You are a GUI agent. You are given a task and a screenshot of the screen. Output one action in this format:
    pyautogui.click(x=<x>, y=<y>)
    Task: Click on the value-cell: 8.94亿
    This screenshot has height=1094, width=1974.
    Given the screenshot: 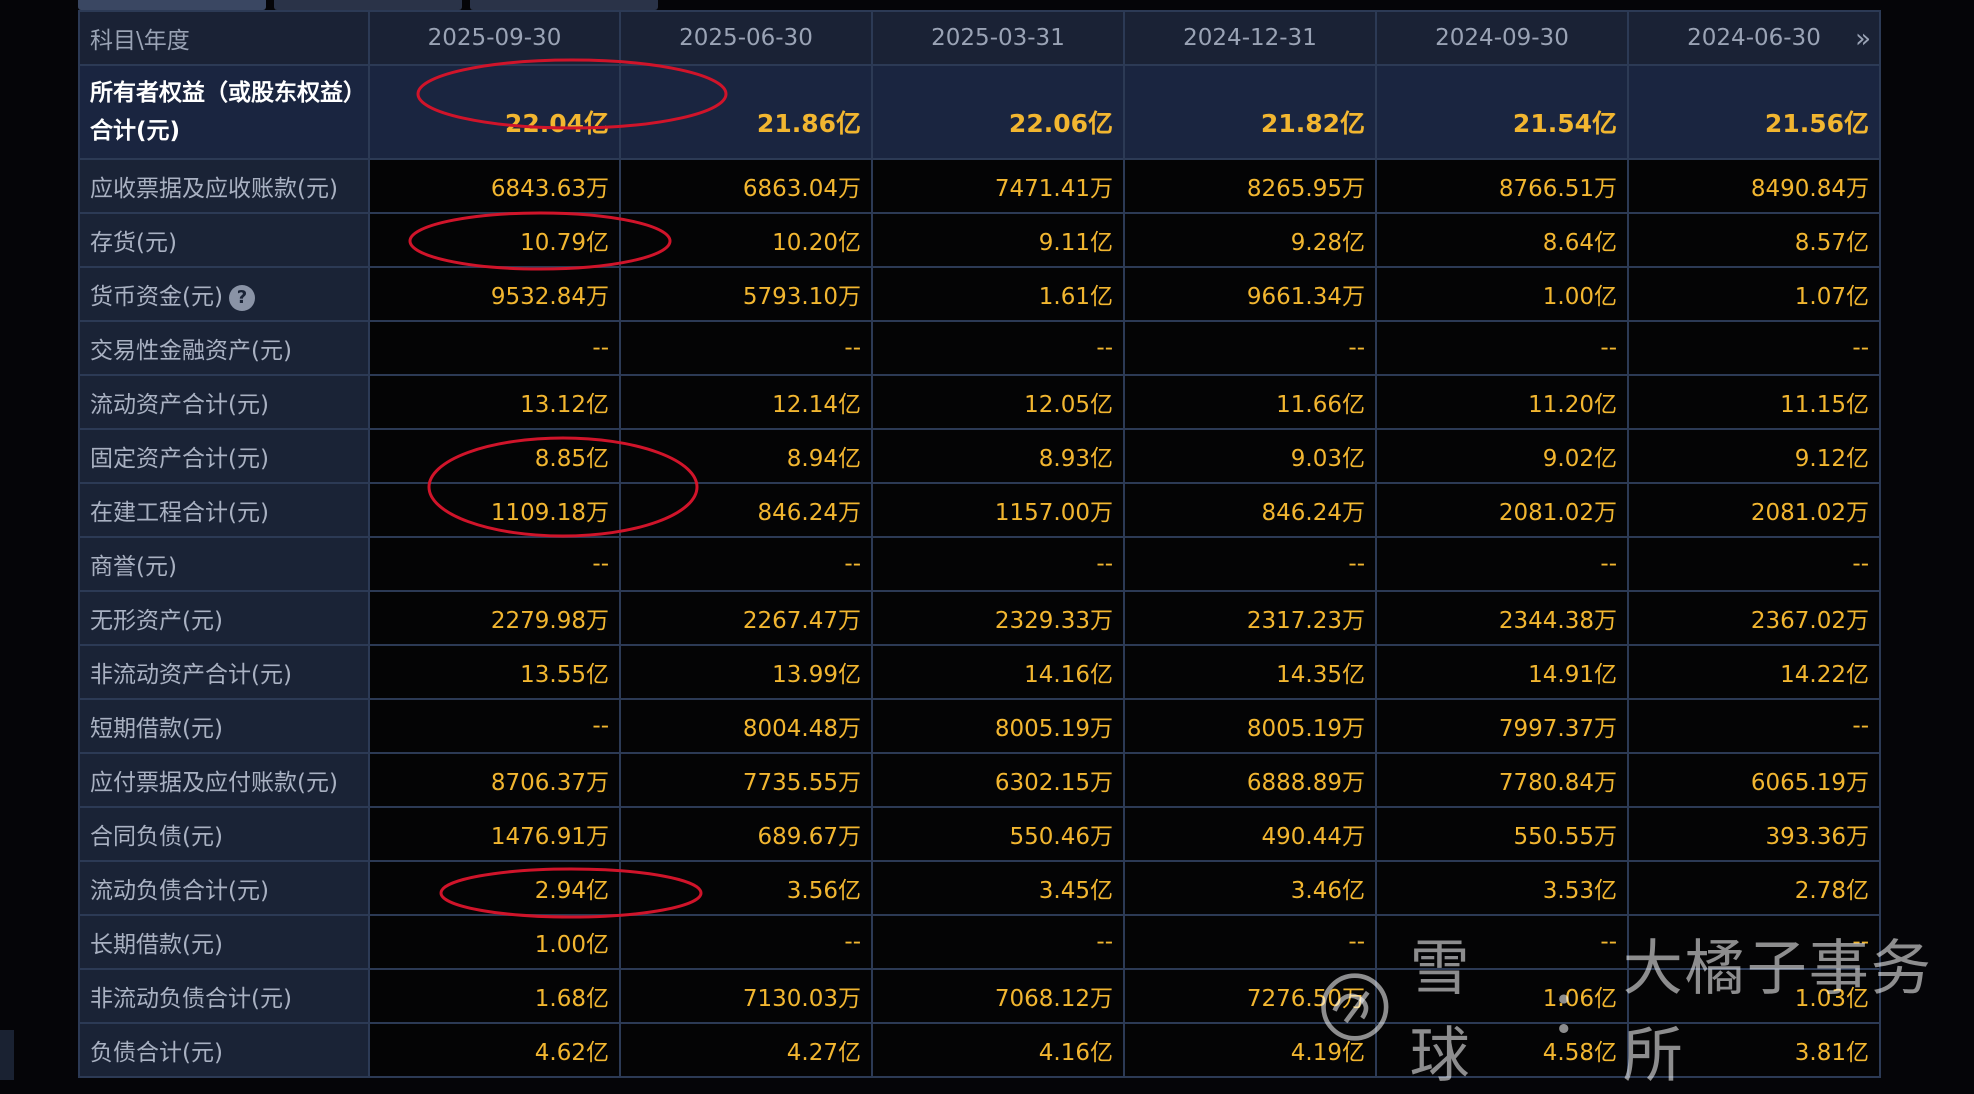 What is the action you would take?
    pyautogui.click(x=746, y=456)
    